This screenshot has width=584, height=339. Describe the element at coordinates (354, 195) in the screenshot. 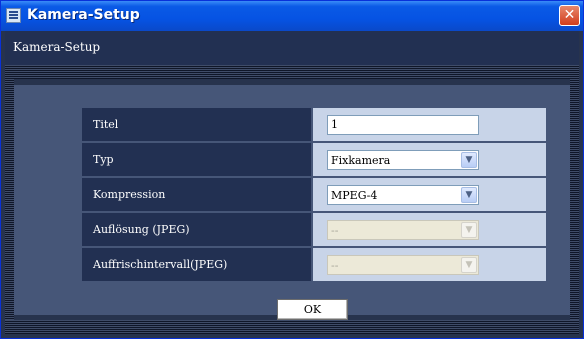

I see `compression-select-value: MPEG-4` at that location.